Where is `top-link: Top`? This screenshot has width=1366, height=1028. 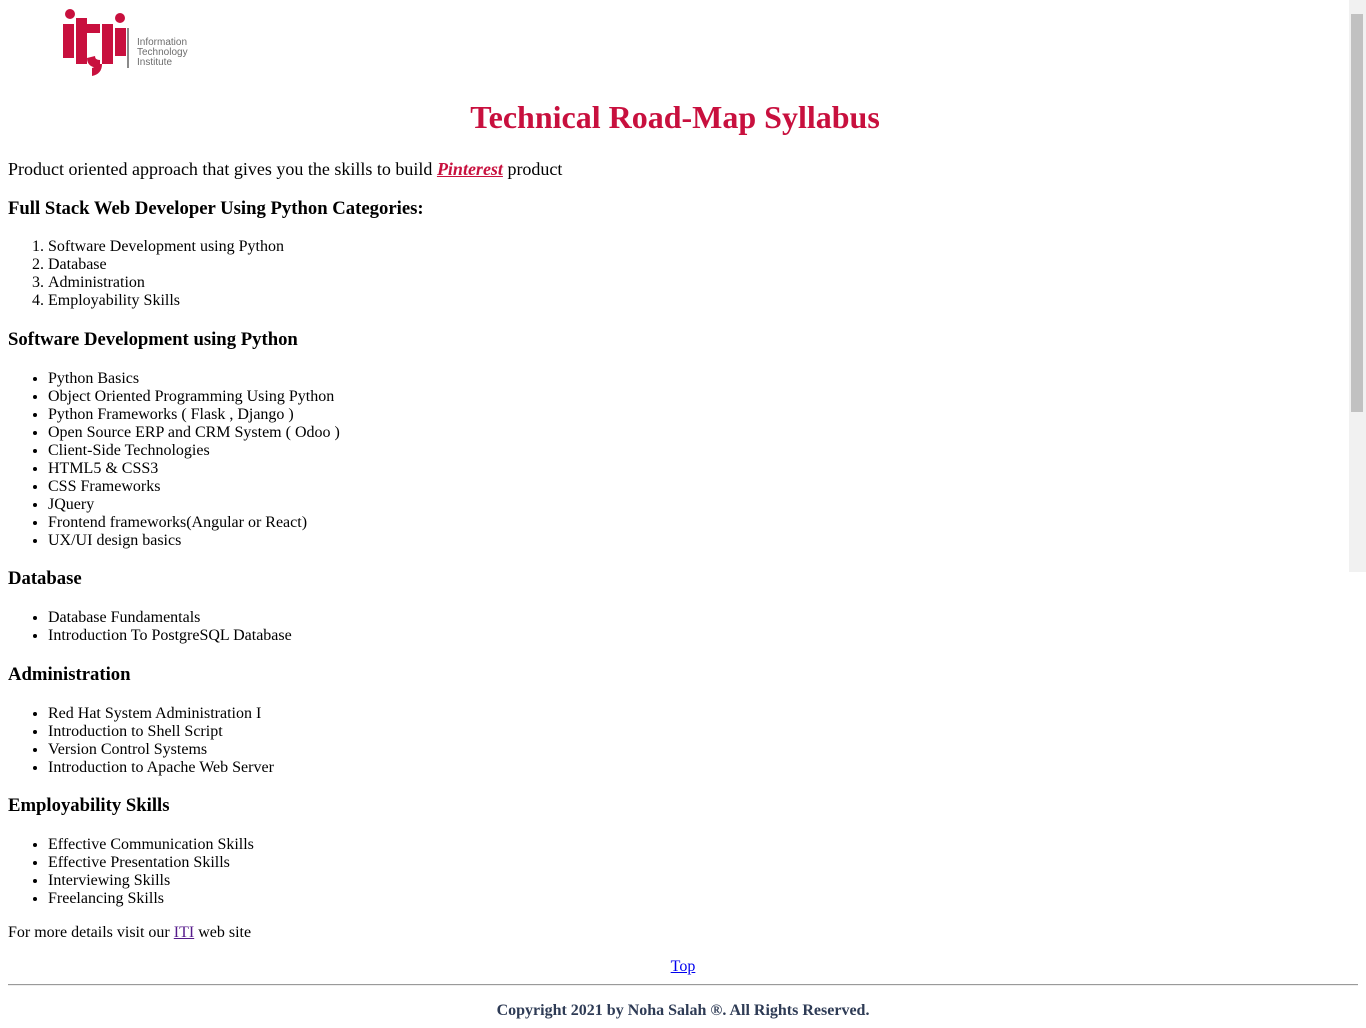
top-link: Top is located at coordinates (683, 966).